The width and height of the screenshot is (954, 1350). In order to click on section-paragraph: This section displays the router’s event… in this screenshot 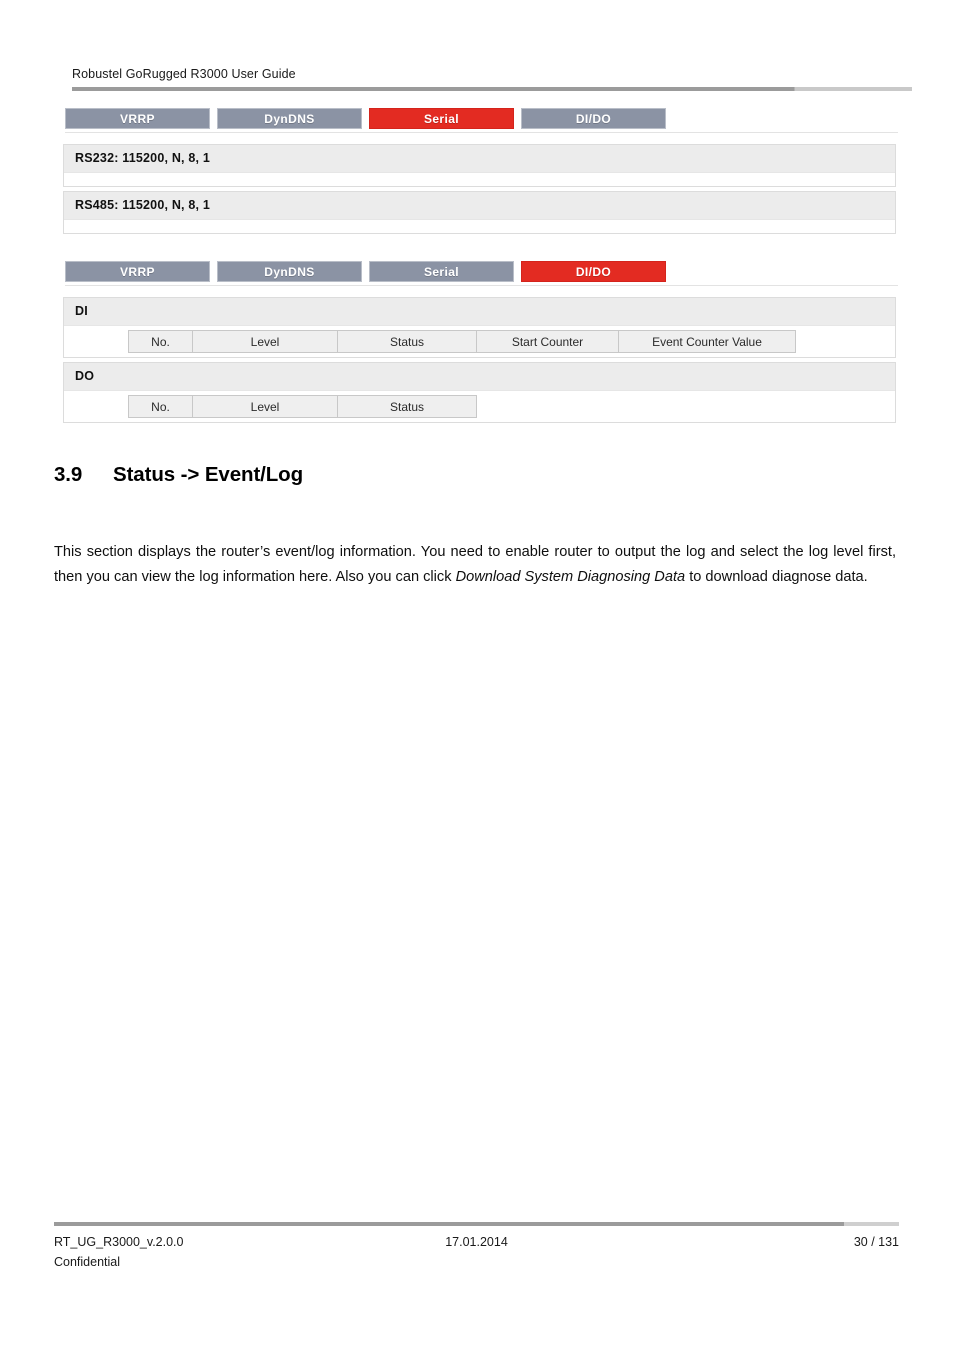, I will do `click(475, 565)`.